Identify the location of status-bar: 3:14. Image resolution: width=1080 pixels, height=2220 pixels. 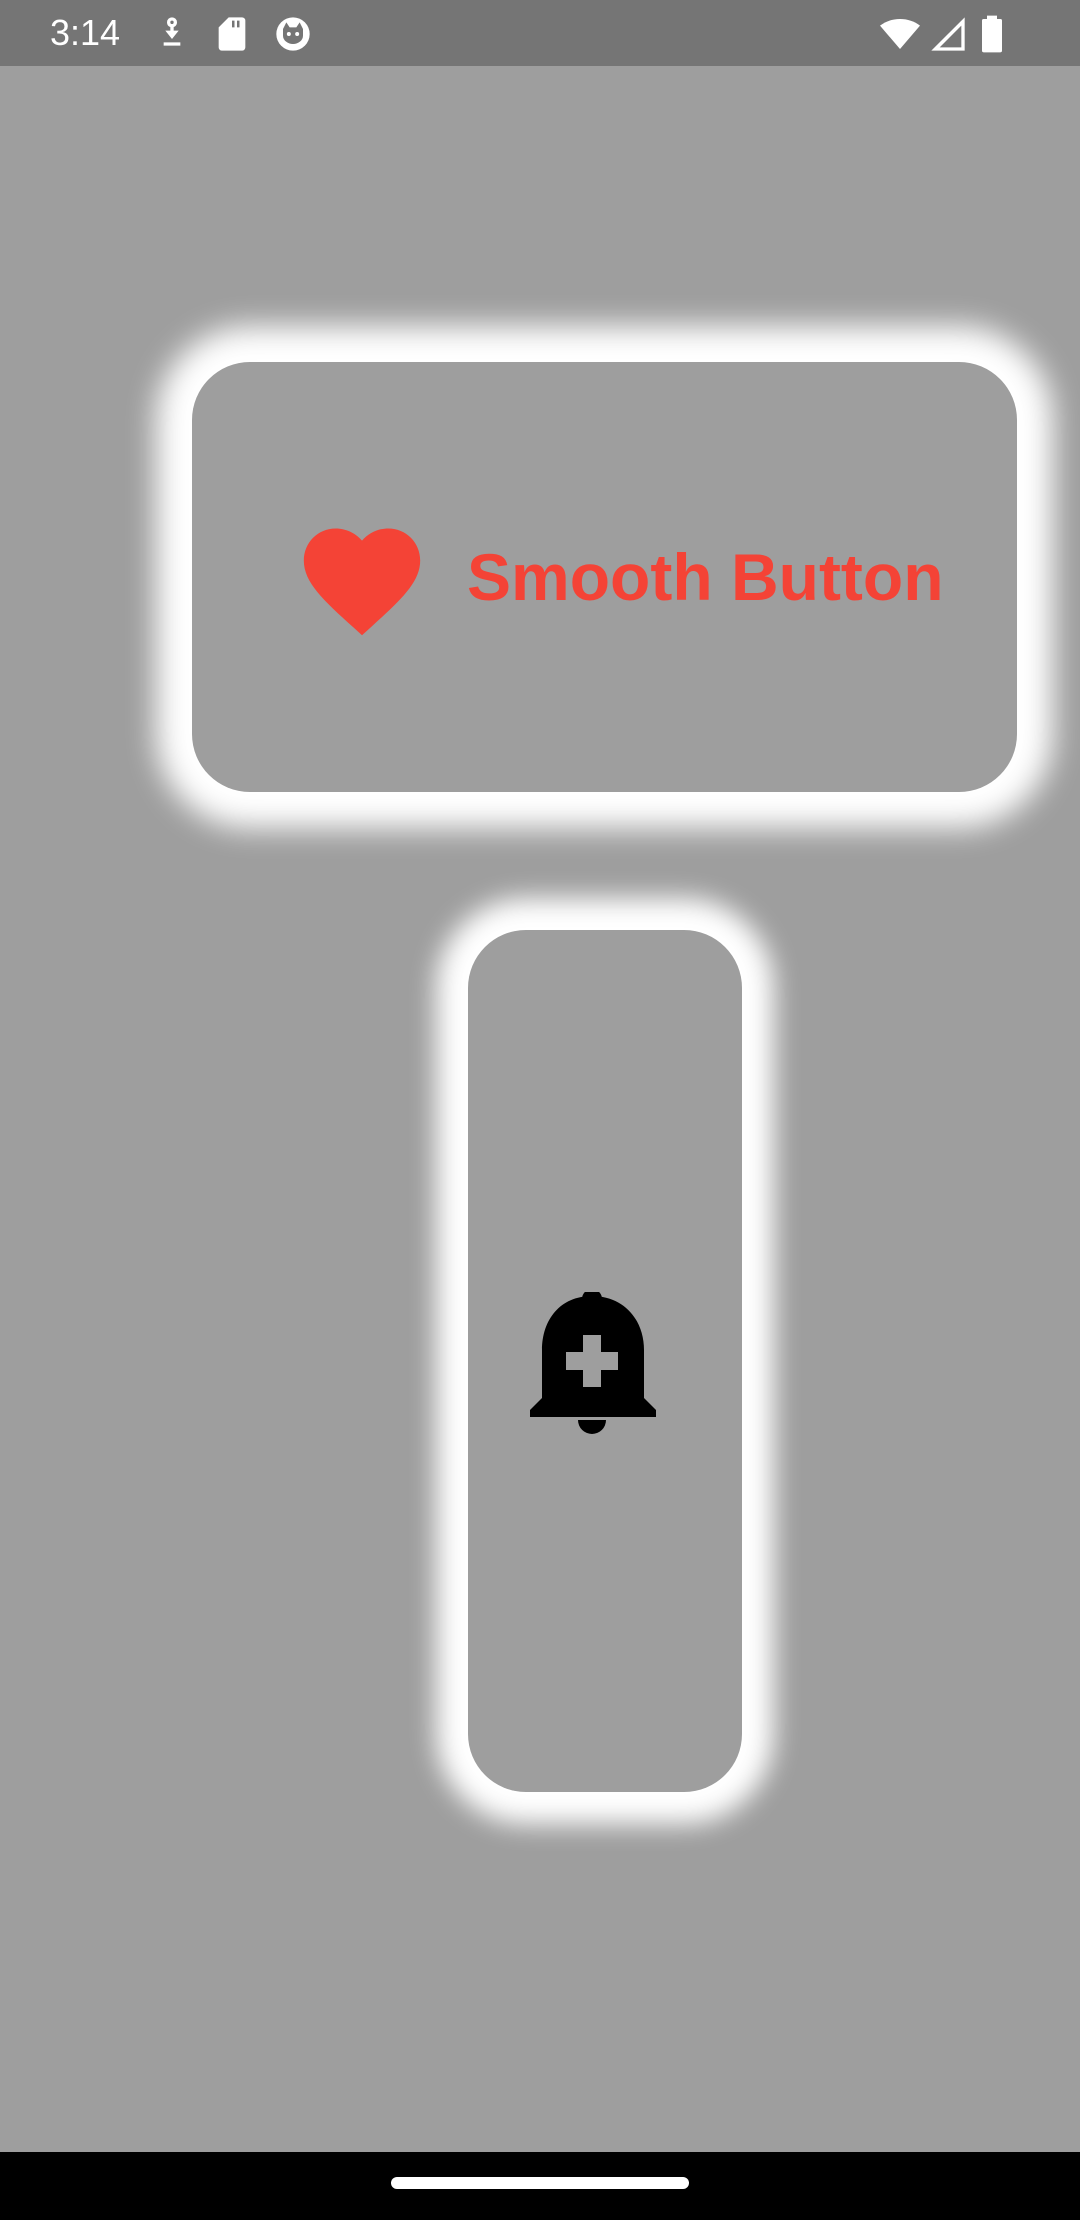
(540, 33).